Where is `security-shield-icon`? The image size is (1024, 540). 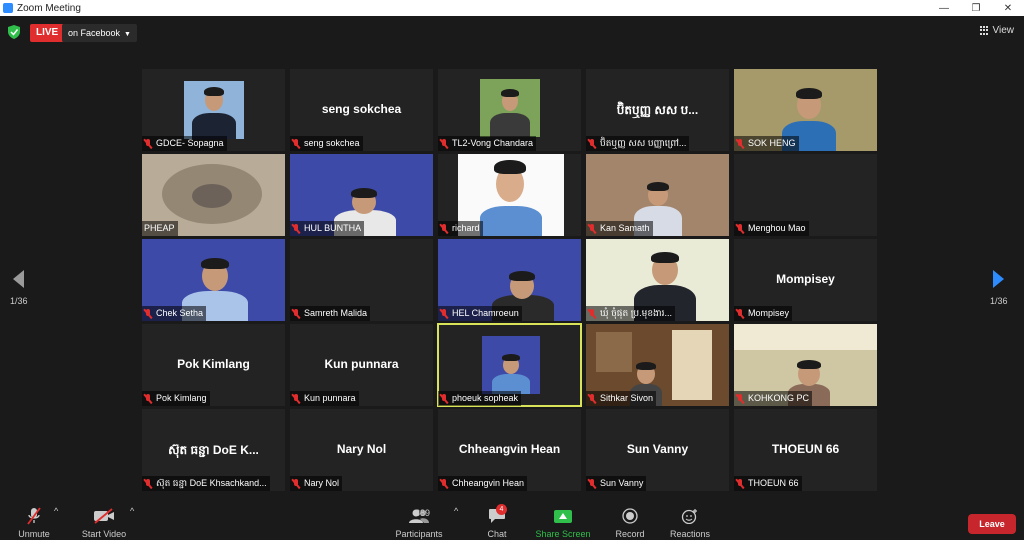 security-shield-icon is located at coordinates (14, 32).